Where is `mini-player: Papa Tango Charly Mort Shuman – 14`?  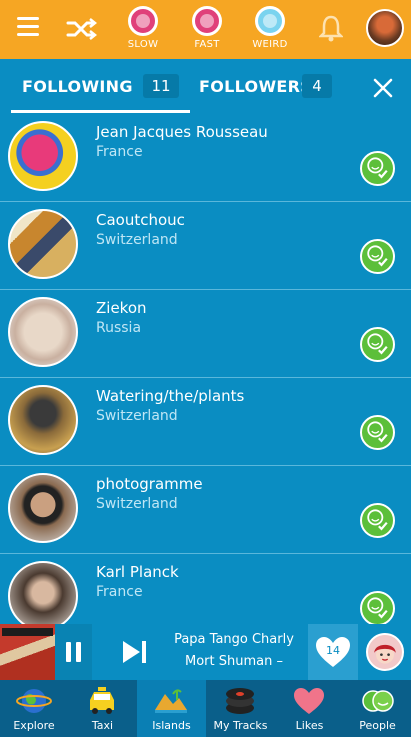 mini-player: Papa Tango Charly Mort Shuman – 14 is located at coordinates (205, 652).